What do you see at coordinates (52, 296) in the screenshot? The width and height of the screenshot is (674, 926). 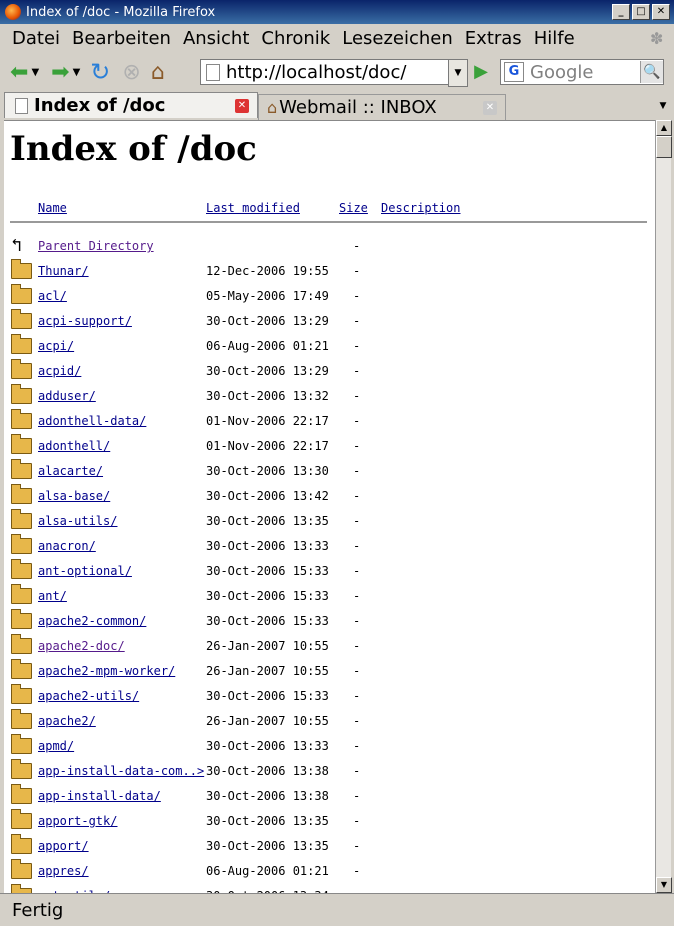 I see `directory-link: acl/` at bounding box center [52, 296].